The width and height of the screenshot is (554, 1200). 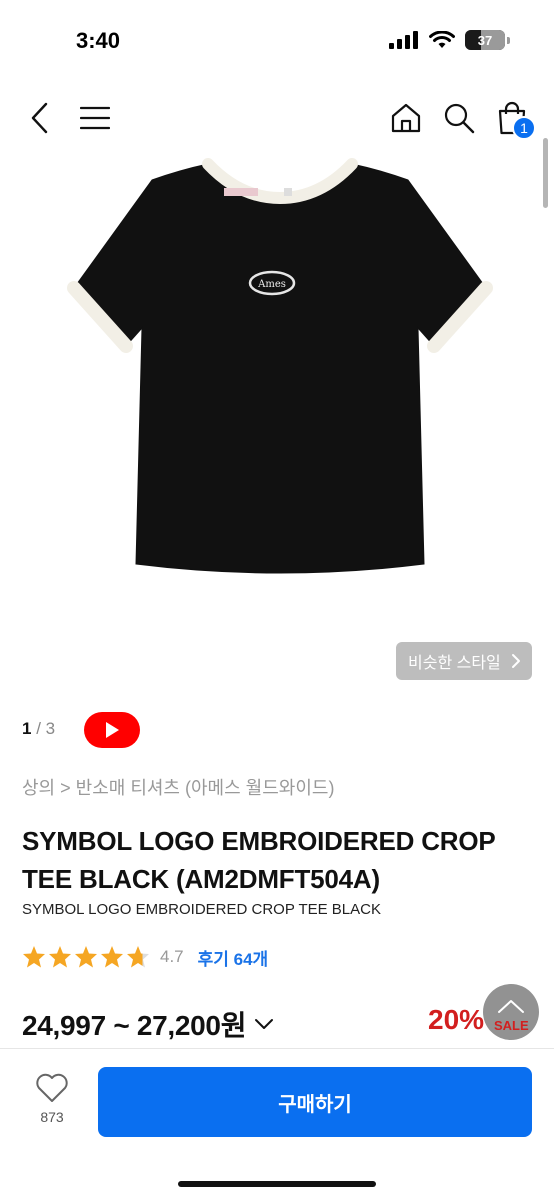 What do you see at coordinates (271, 284) in the screenshot?
I see `embroidered-logo-text: Ames` at bounding box center [271, 284].